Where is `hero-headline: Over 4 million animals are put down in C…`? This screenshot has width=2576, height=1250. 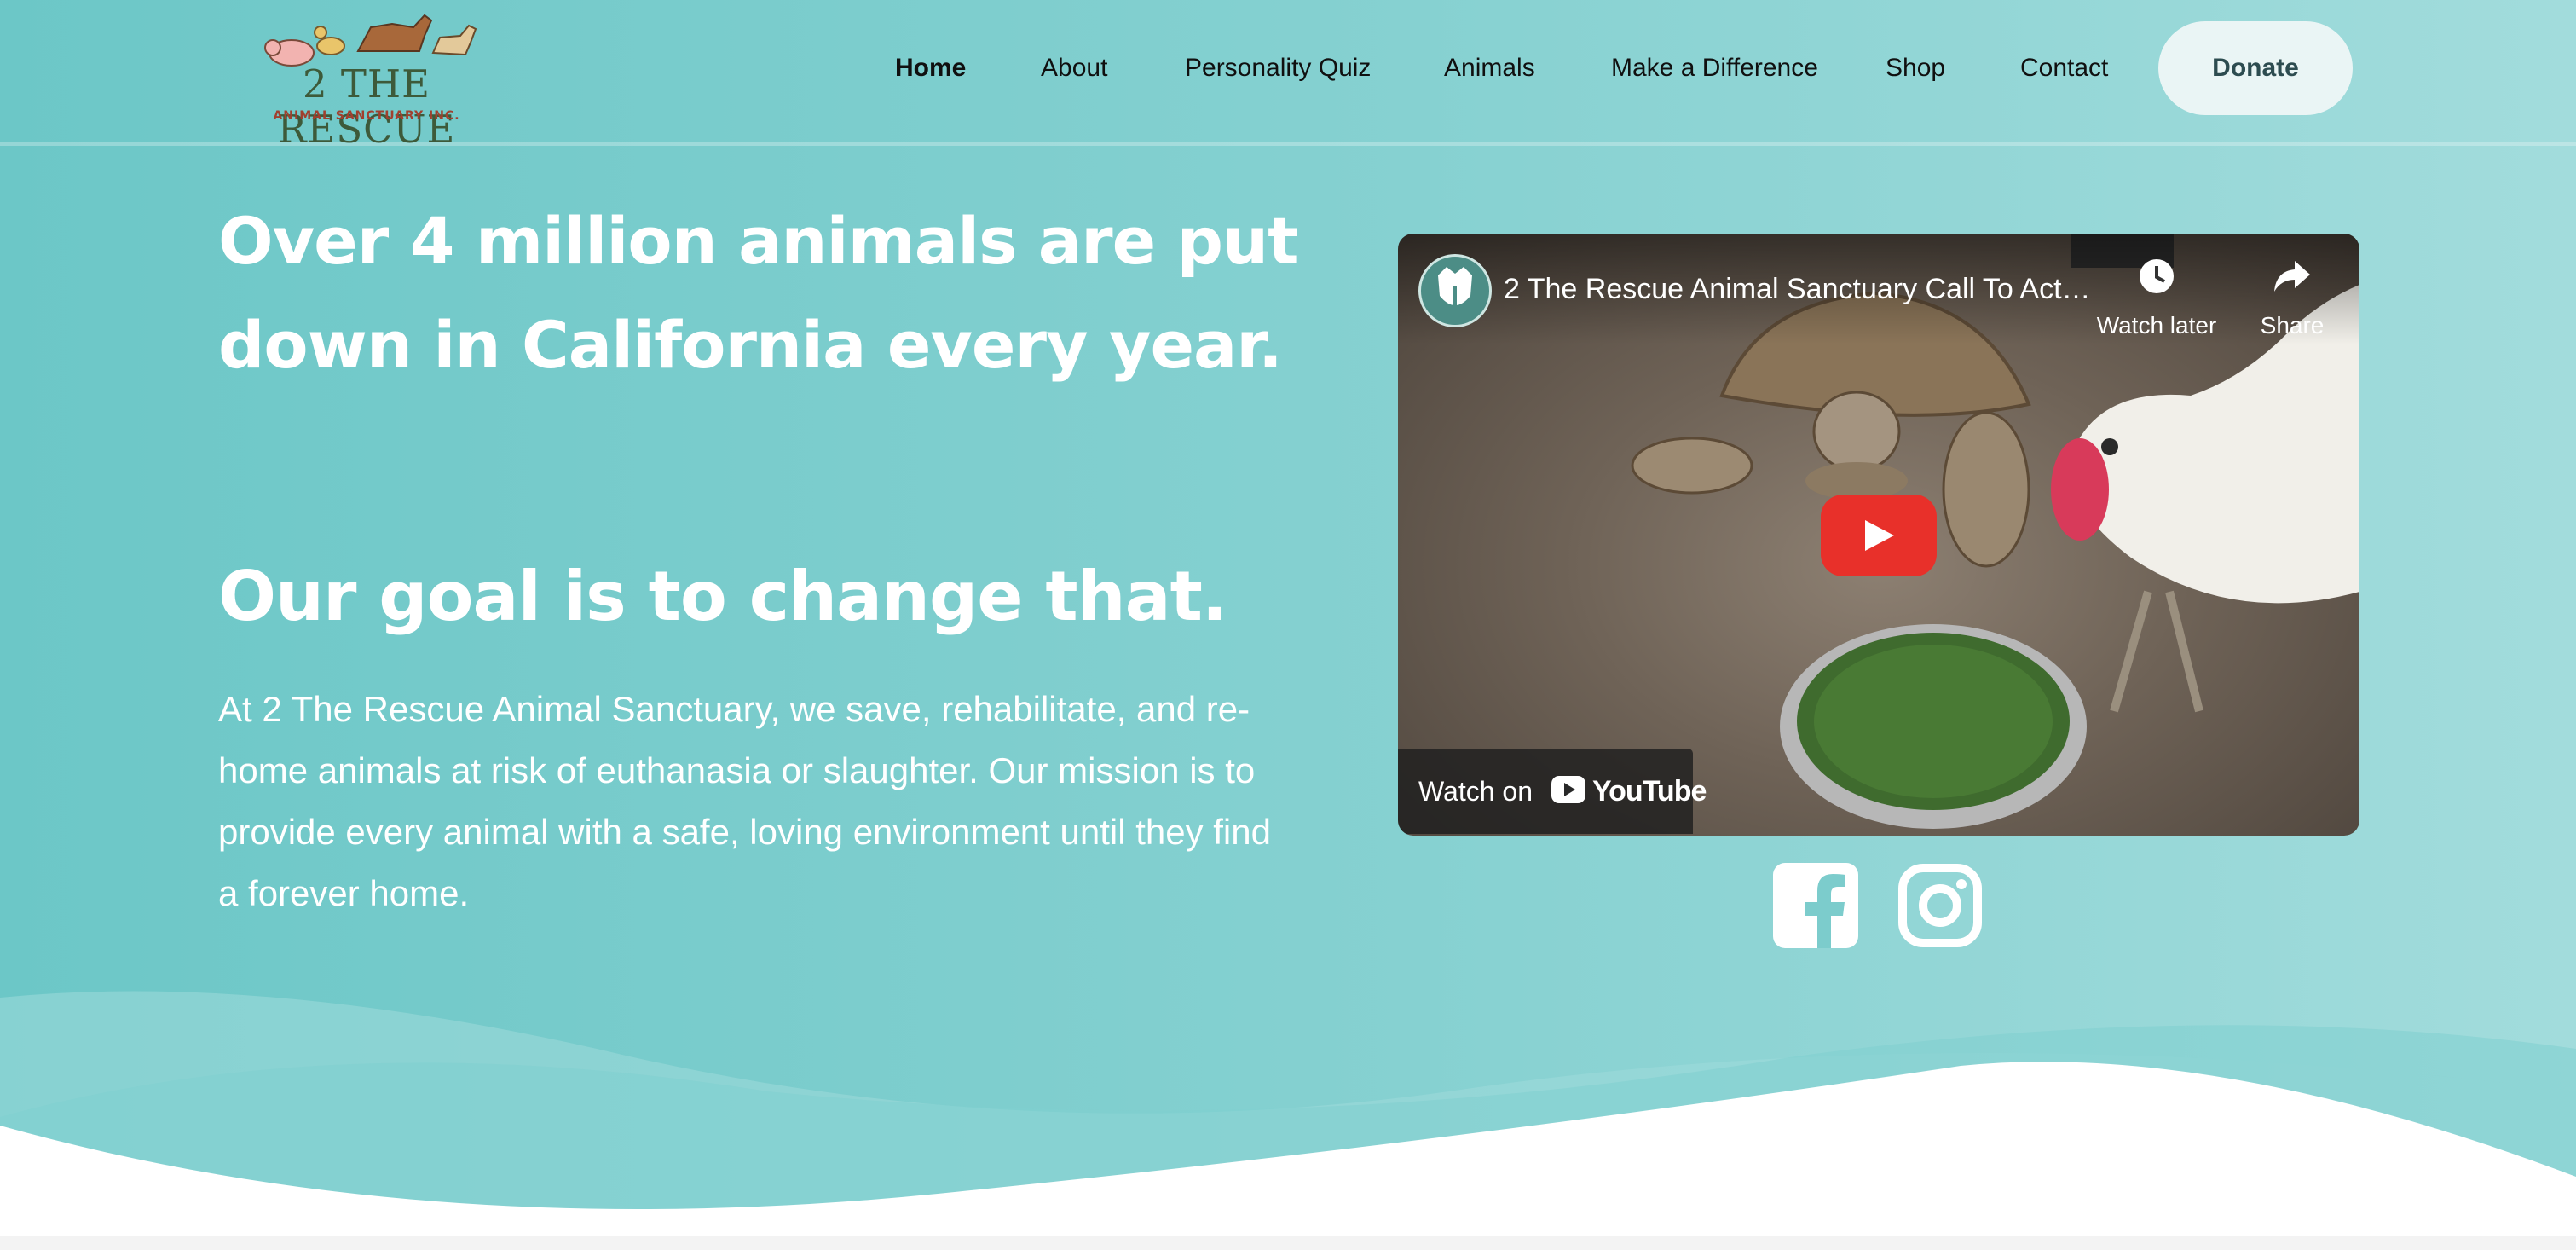 hero-headline: Over 4 million animals are put down in C… is located at coordinates (758, 293).